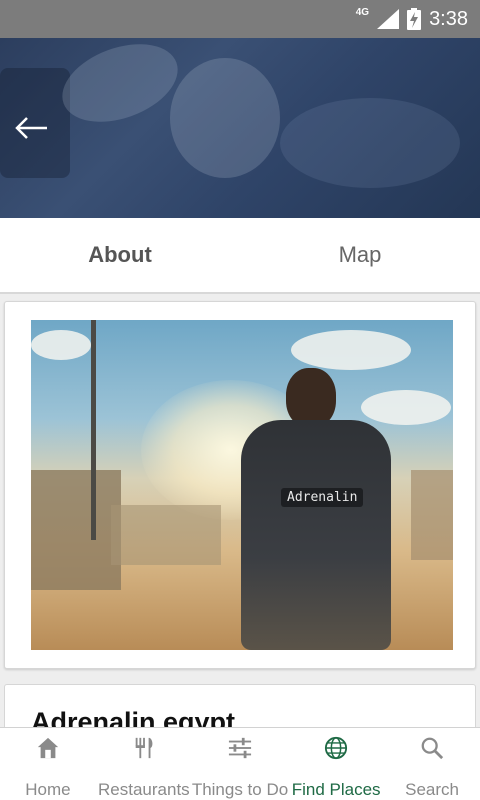  Describe the element at coordinates (336, 764) in the screenshot. I see `nav-find-places: Find Places` at that location.